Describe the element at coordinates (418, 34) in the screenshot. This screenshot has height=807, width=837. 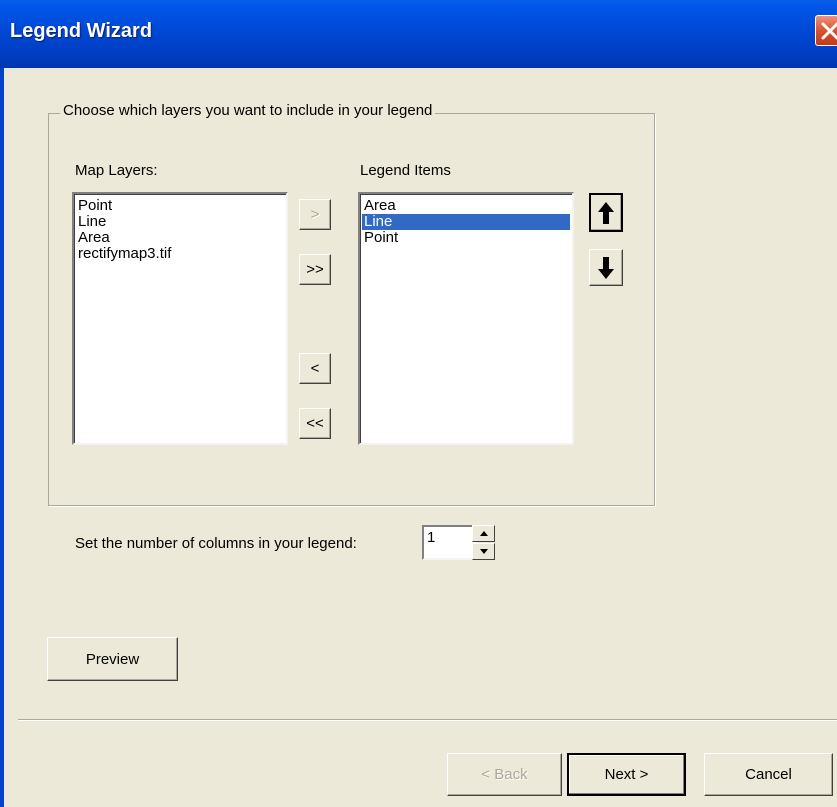
I see `title-bar: Legend Wizard` at that location.